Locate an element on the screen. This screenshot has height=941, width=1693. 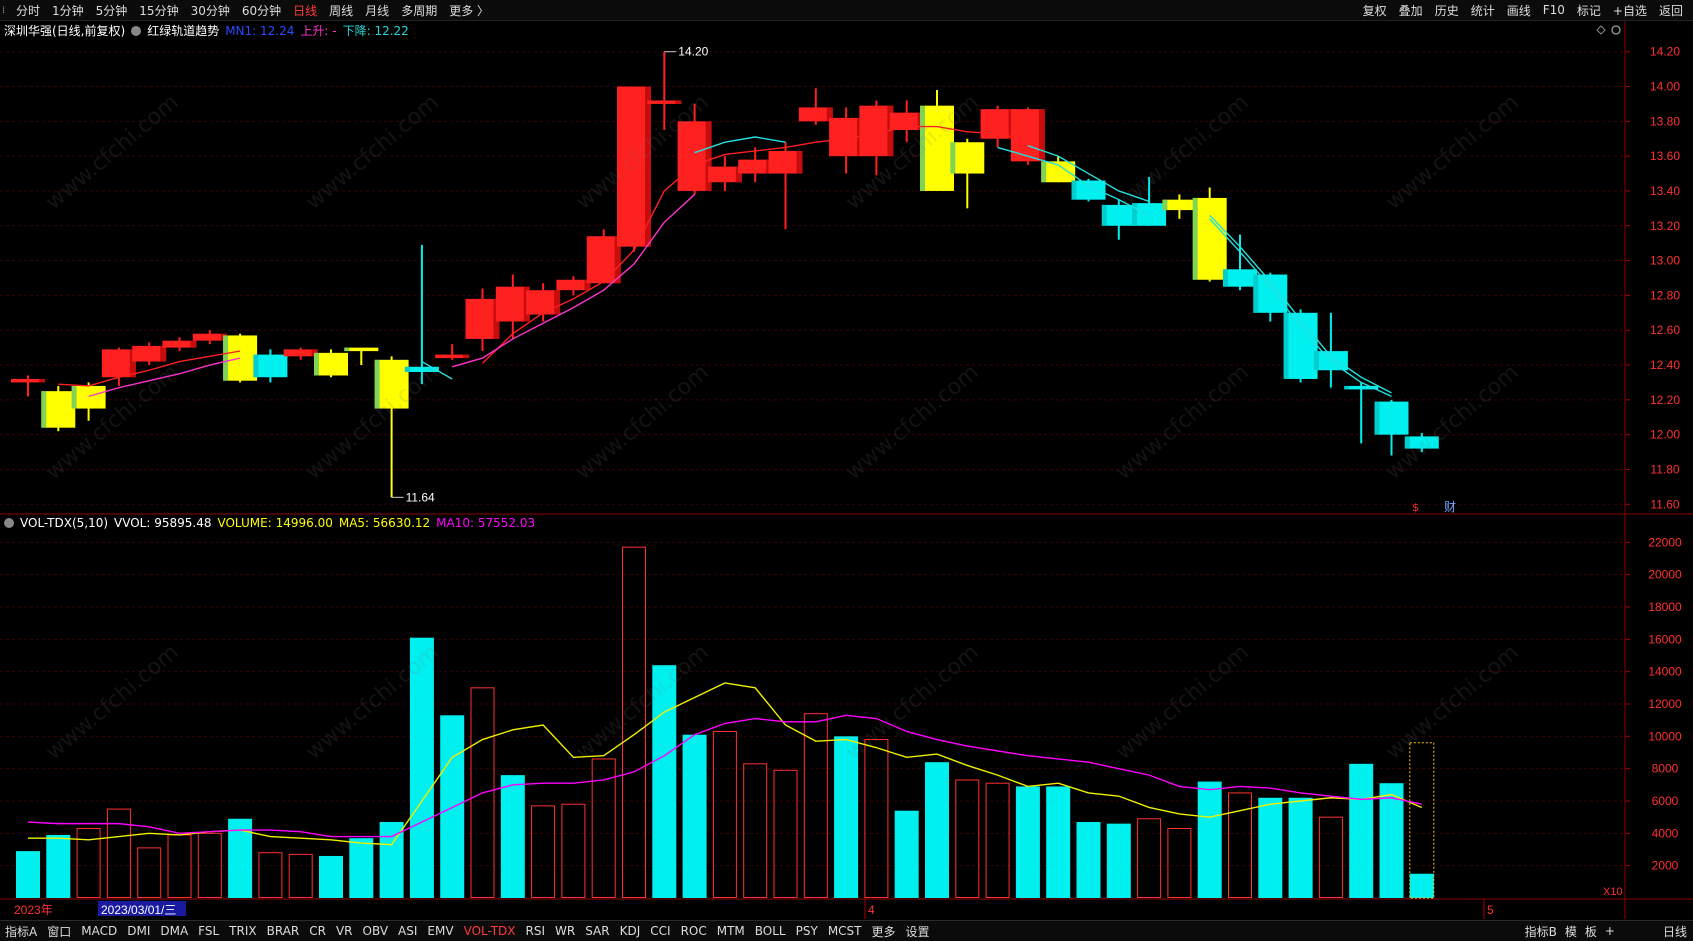
indicator-tab-11: ASI is located at coordinates (407, 931).